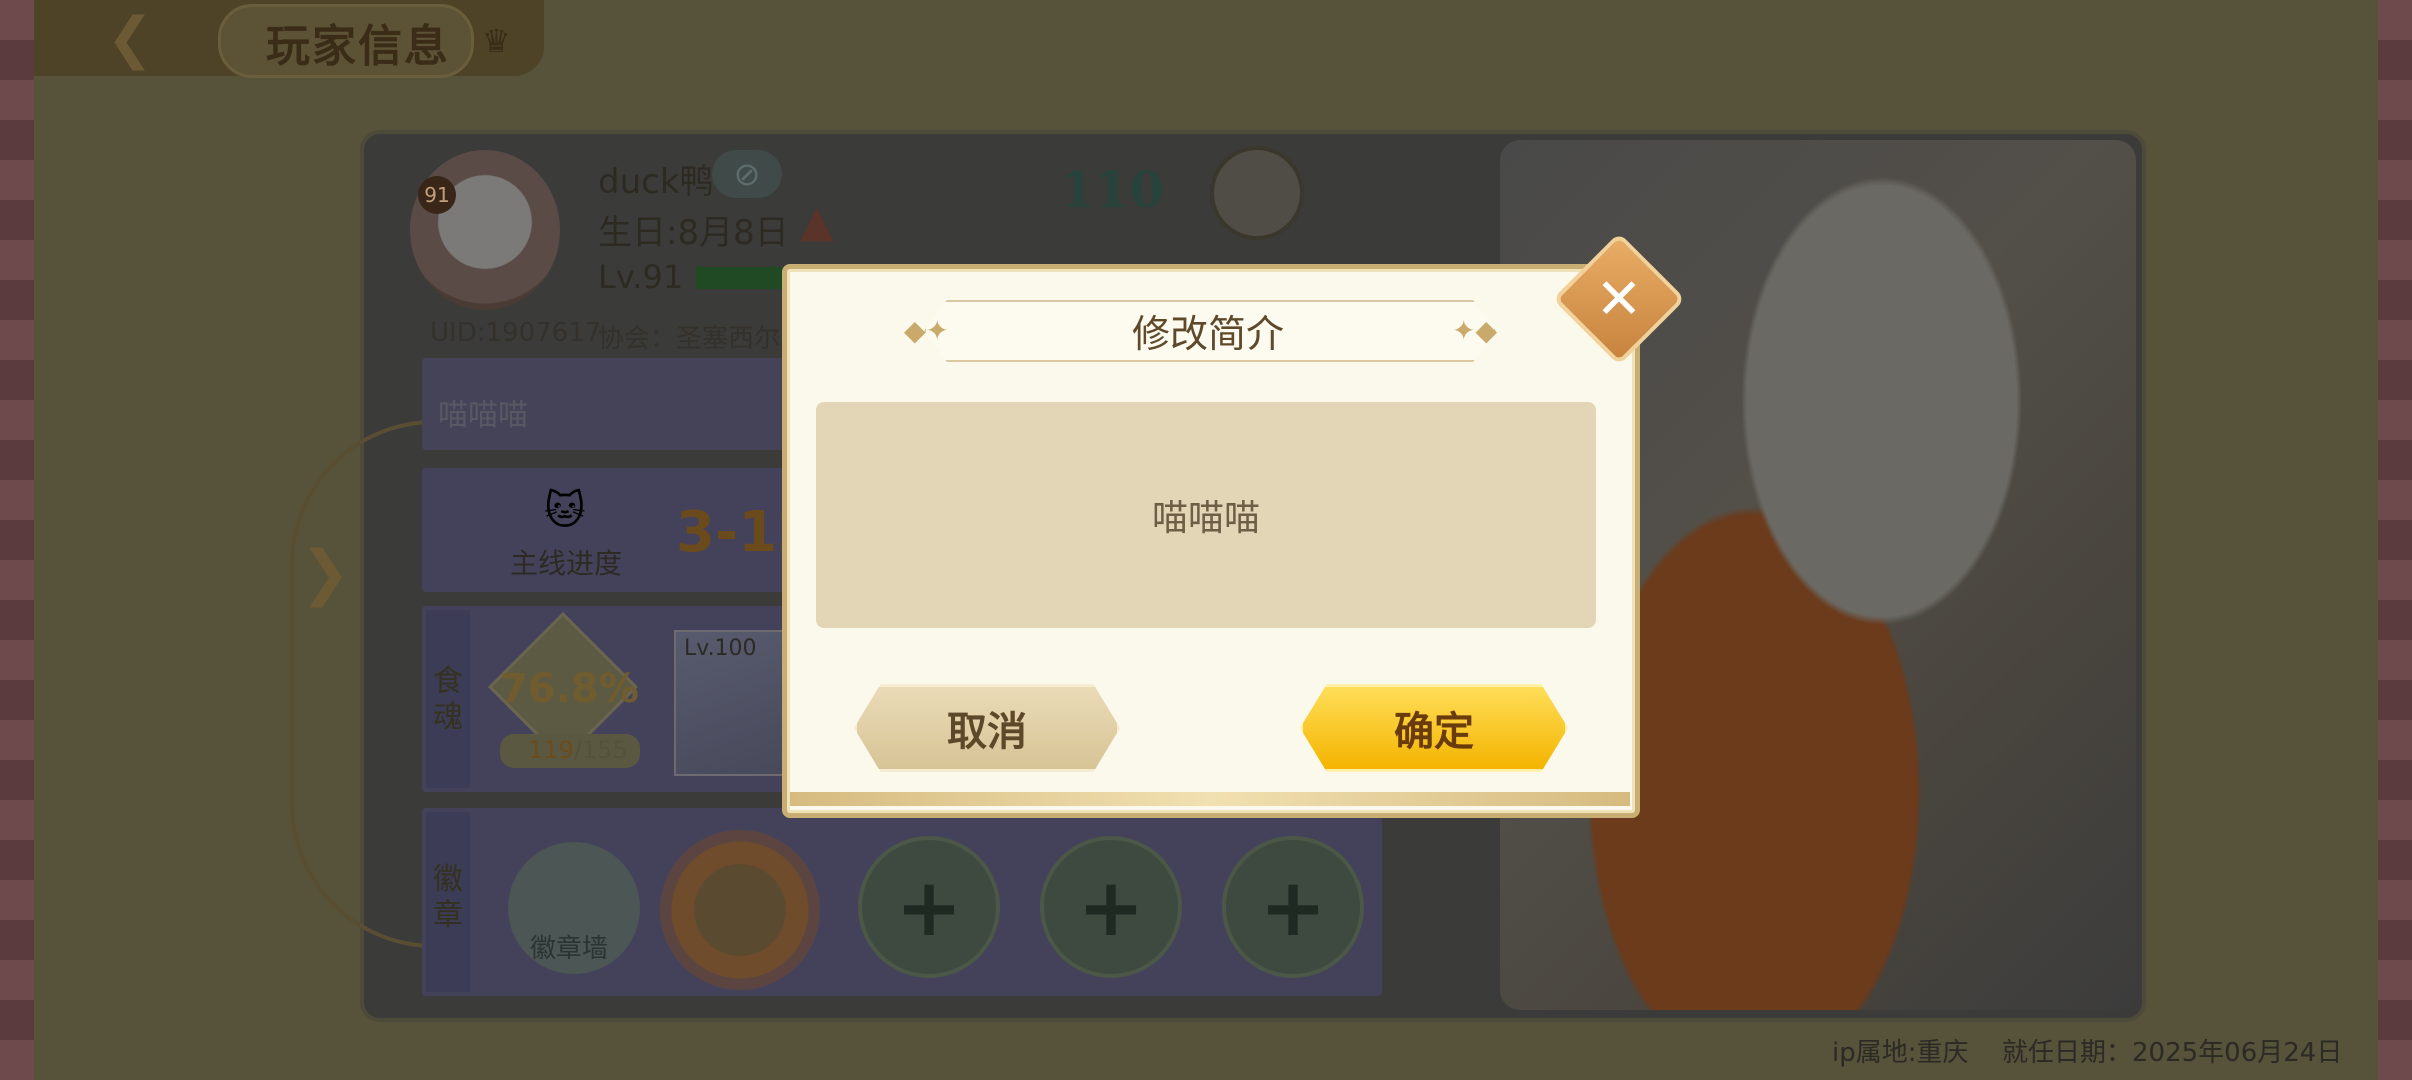  I want to click on score-value: 110, so click(1112, 189).